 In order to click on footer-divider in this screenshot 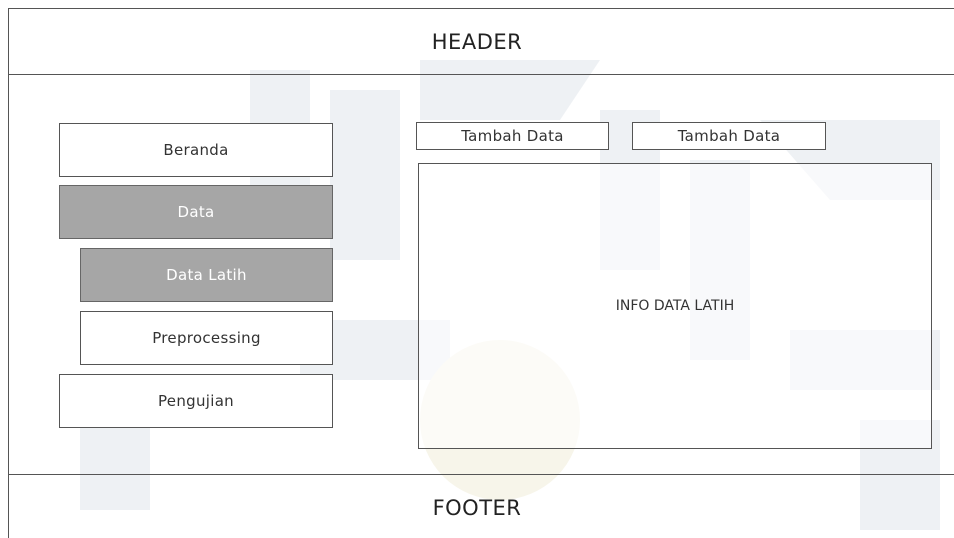, I will do `click(481, 474)`.